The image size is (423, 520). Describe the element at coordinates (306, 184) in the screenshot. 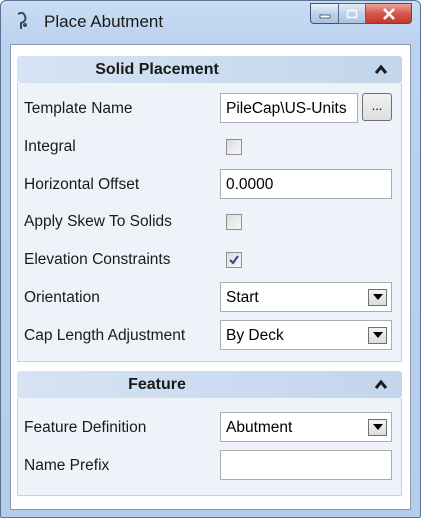

I see `horizontal-offset-field: 0.0000` at that location.